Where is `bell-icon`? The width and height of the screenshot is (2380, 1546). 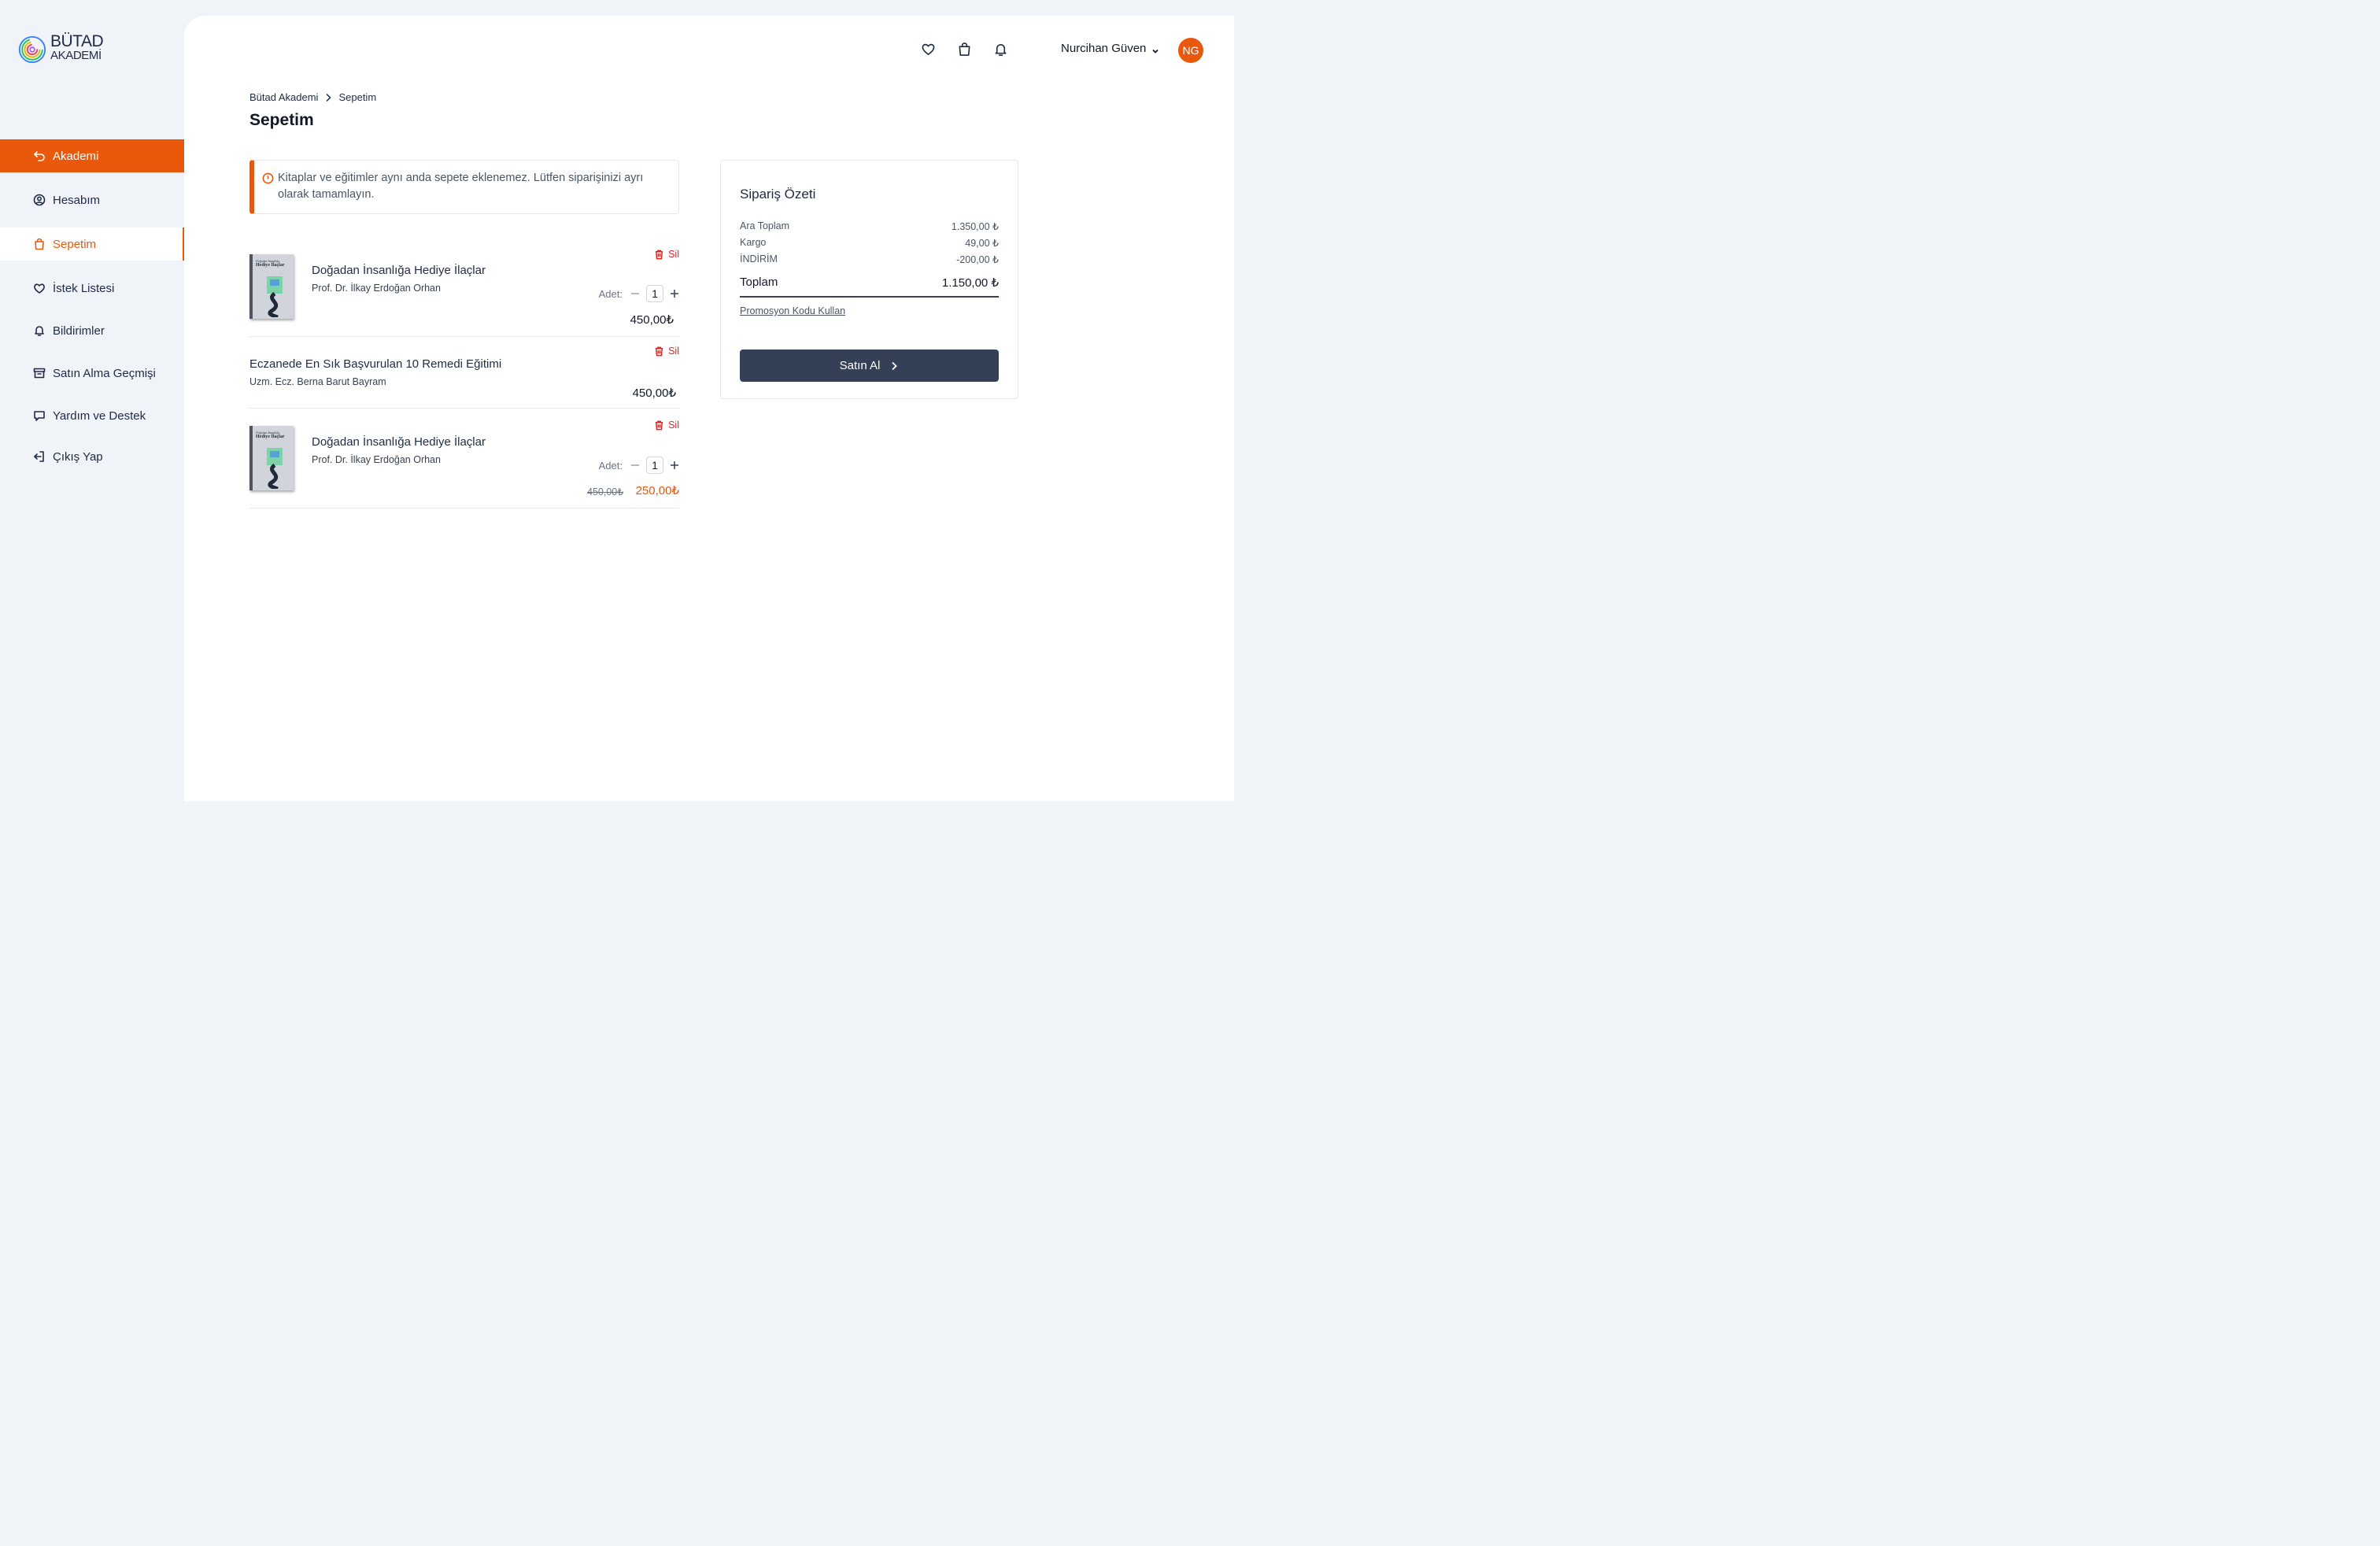
bell-icon is located at coordinates (39, 330).